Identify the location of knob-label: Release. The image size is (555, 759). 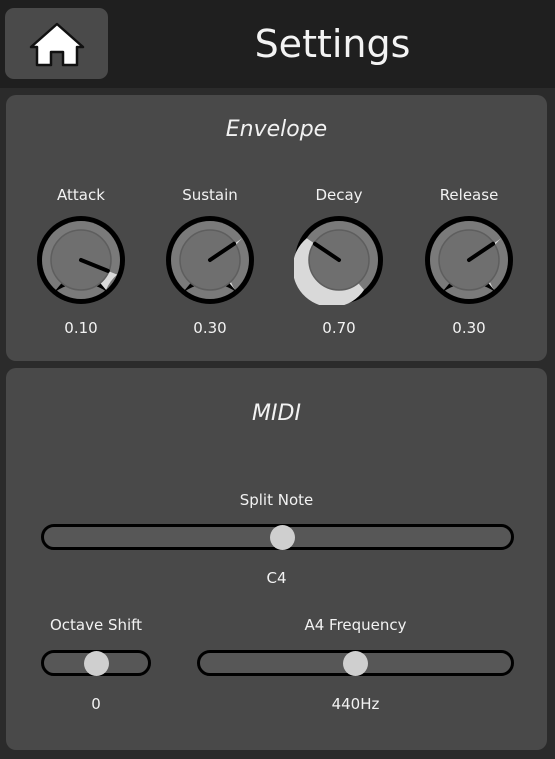
(469, 195).